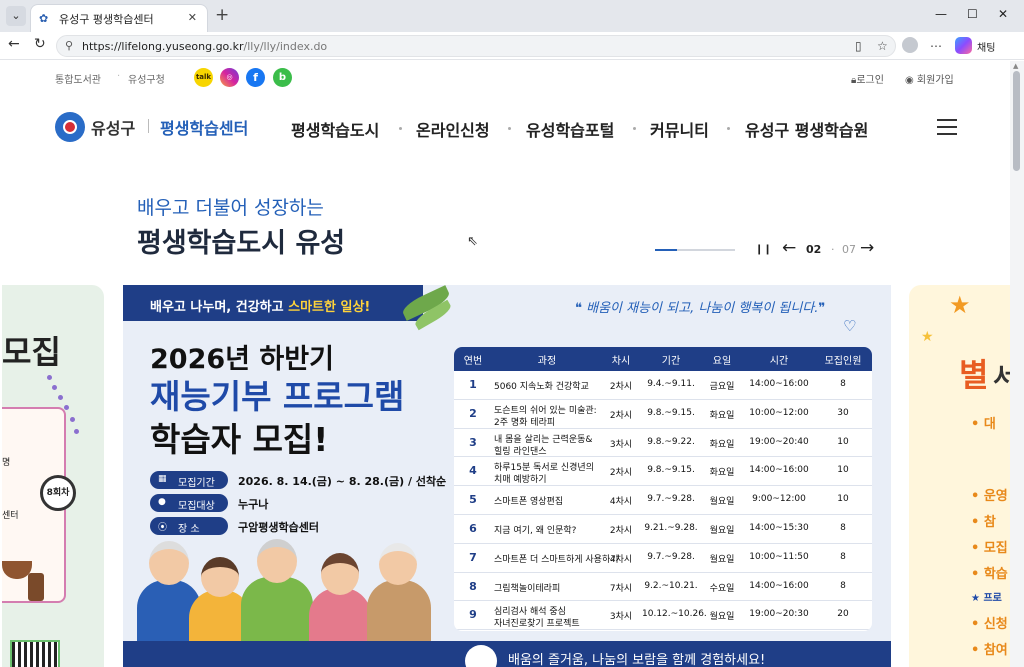 This screenshot has width=1024, height=667. Describe the element at coordinates (342, 481) in the screenshot. I see `info-value: 2026. 8. 14.(금) ~ 8. 28.(금) / 선착순` at that location.